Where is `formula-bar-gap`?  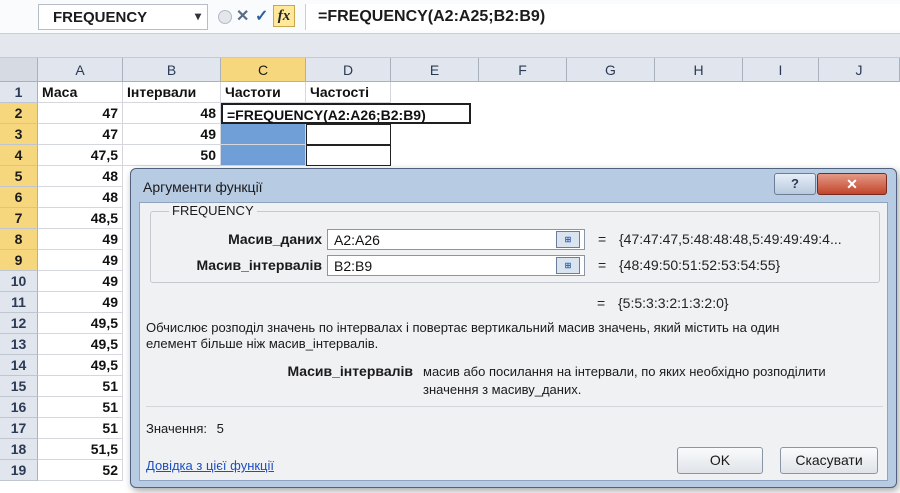 formula-bar-gap is located at coordinates (450, 46).